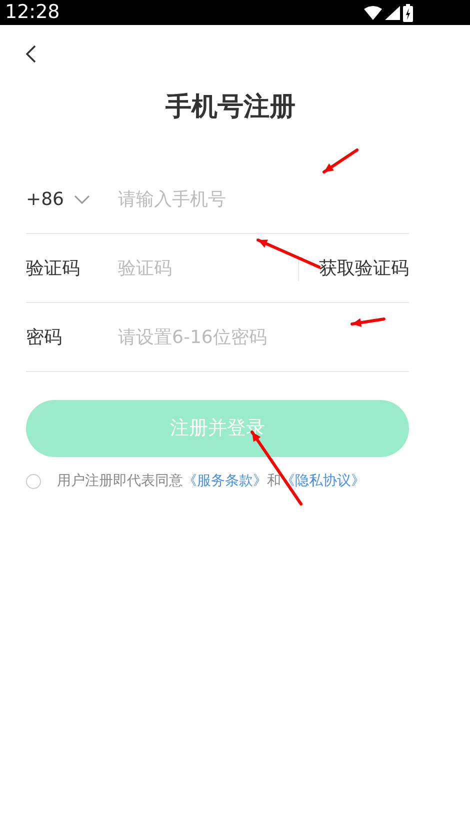  I want to click on agreement-text: 用户注册即代表同意, so click(120, 481).